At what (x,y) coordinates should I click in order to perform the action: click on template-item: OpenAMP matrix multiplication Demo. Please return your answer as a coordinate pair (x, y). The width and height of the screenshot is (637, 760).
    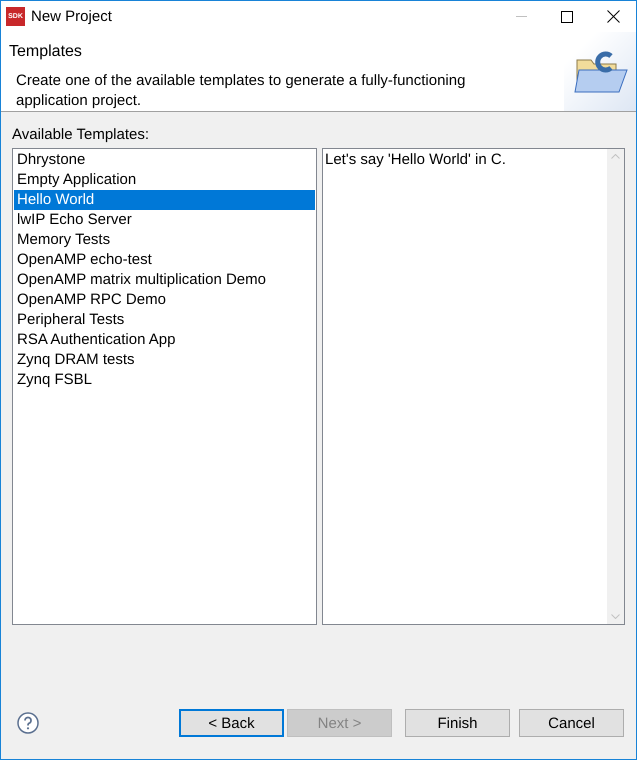
    Looking at the image, I should click on (164, 280).